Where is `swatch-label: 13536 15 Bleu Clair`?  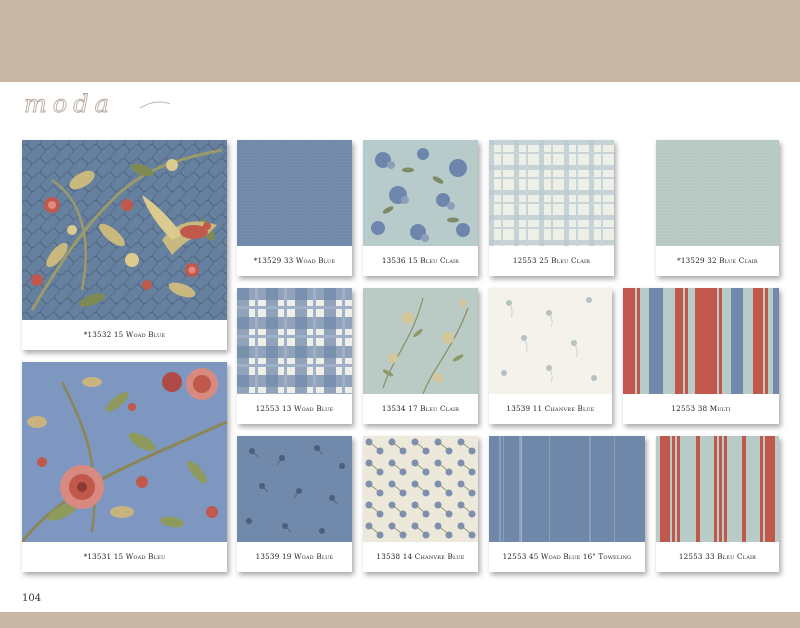 swatch-label: 13536 15 Bleu Clair is located at coordinates (420, 260).